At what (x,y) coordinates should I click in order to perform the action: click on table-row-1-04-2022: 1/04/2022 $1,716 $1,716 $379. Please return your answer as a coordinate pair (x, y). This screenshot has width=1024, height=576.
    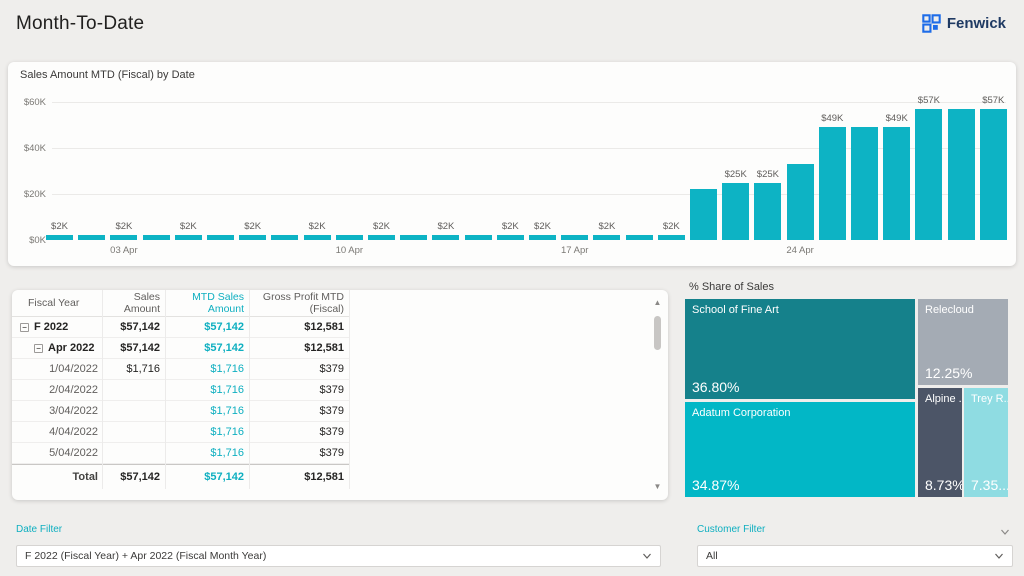
    Looking at the image, I should click on (180, 369).